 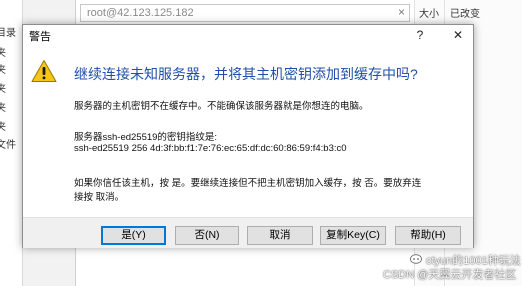 What do you see at coordinates (140, 13) in the screenshot?
I see `remote-path-text: root@42.123.125.182` at bounding box center [140, 13].